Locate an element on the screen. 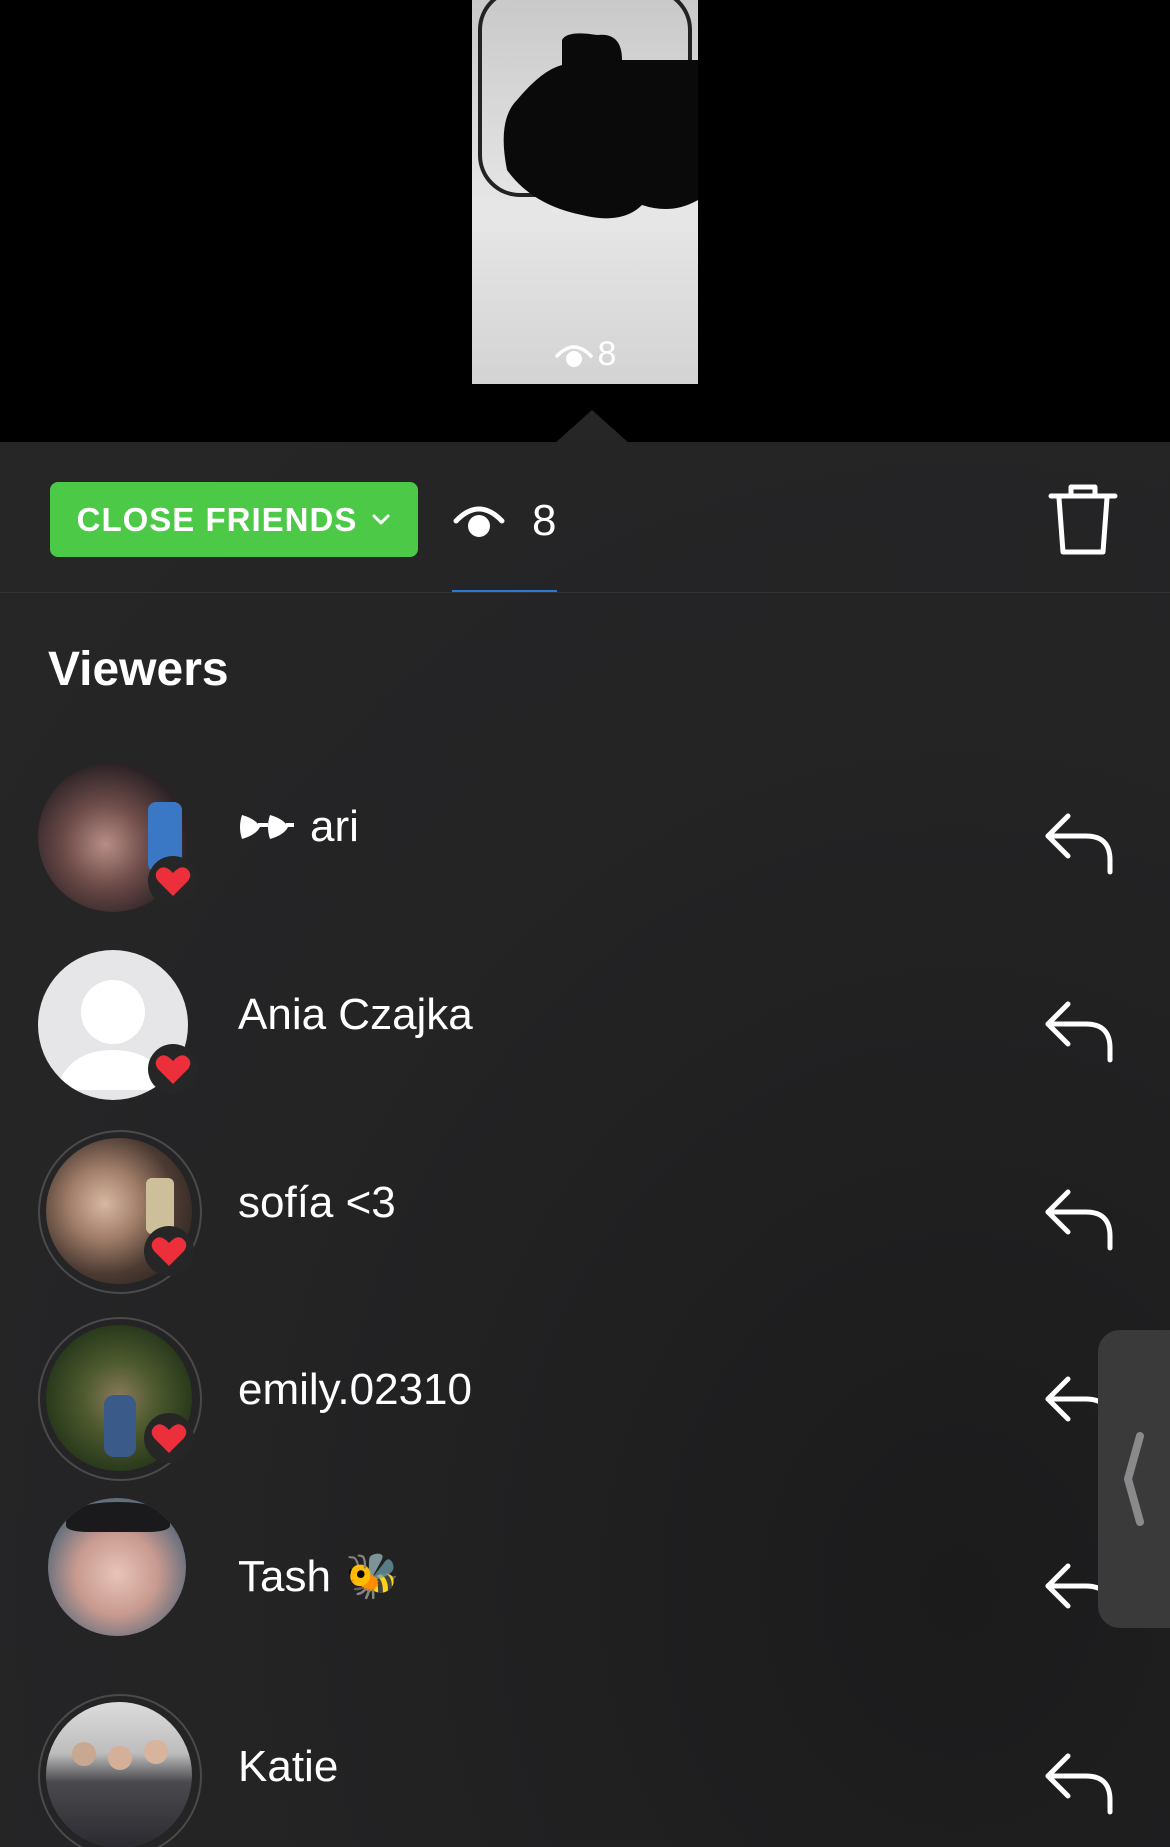  audience-label: CLOSE FRIENDS is located at coordinates (217, 519).